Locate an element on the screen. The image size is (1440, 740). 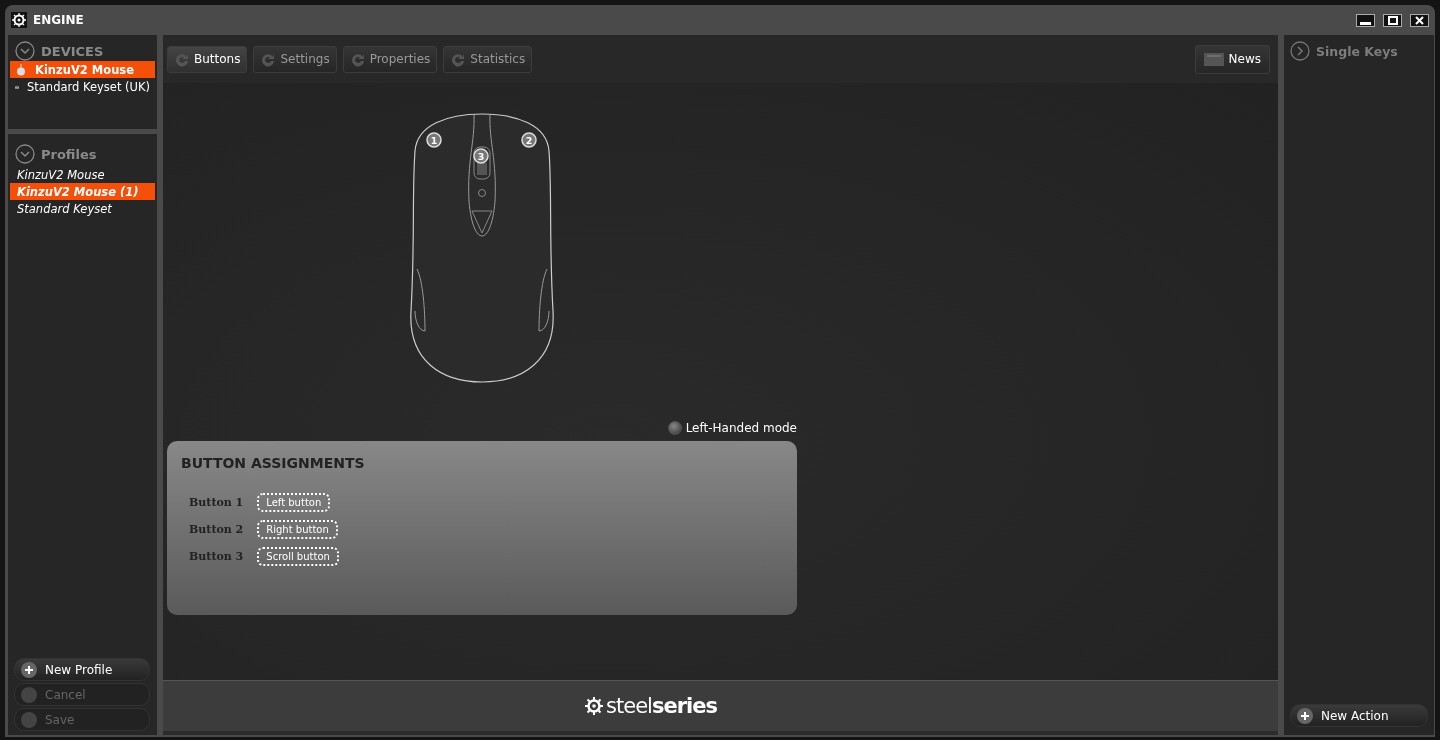
minimize-icon is located at coordinates (1365, 23).